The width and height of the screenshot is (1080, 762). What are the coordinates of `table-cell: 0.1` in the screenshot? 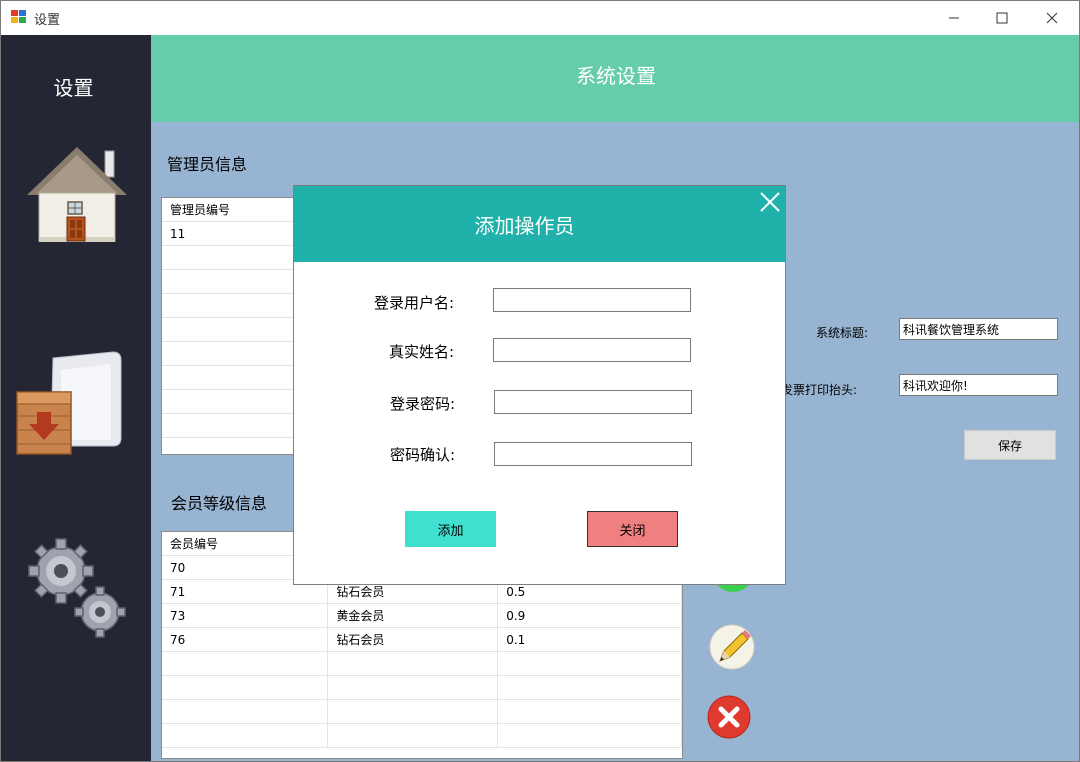 It's located at (589, 639).